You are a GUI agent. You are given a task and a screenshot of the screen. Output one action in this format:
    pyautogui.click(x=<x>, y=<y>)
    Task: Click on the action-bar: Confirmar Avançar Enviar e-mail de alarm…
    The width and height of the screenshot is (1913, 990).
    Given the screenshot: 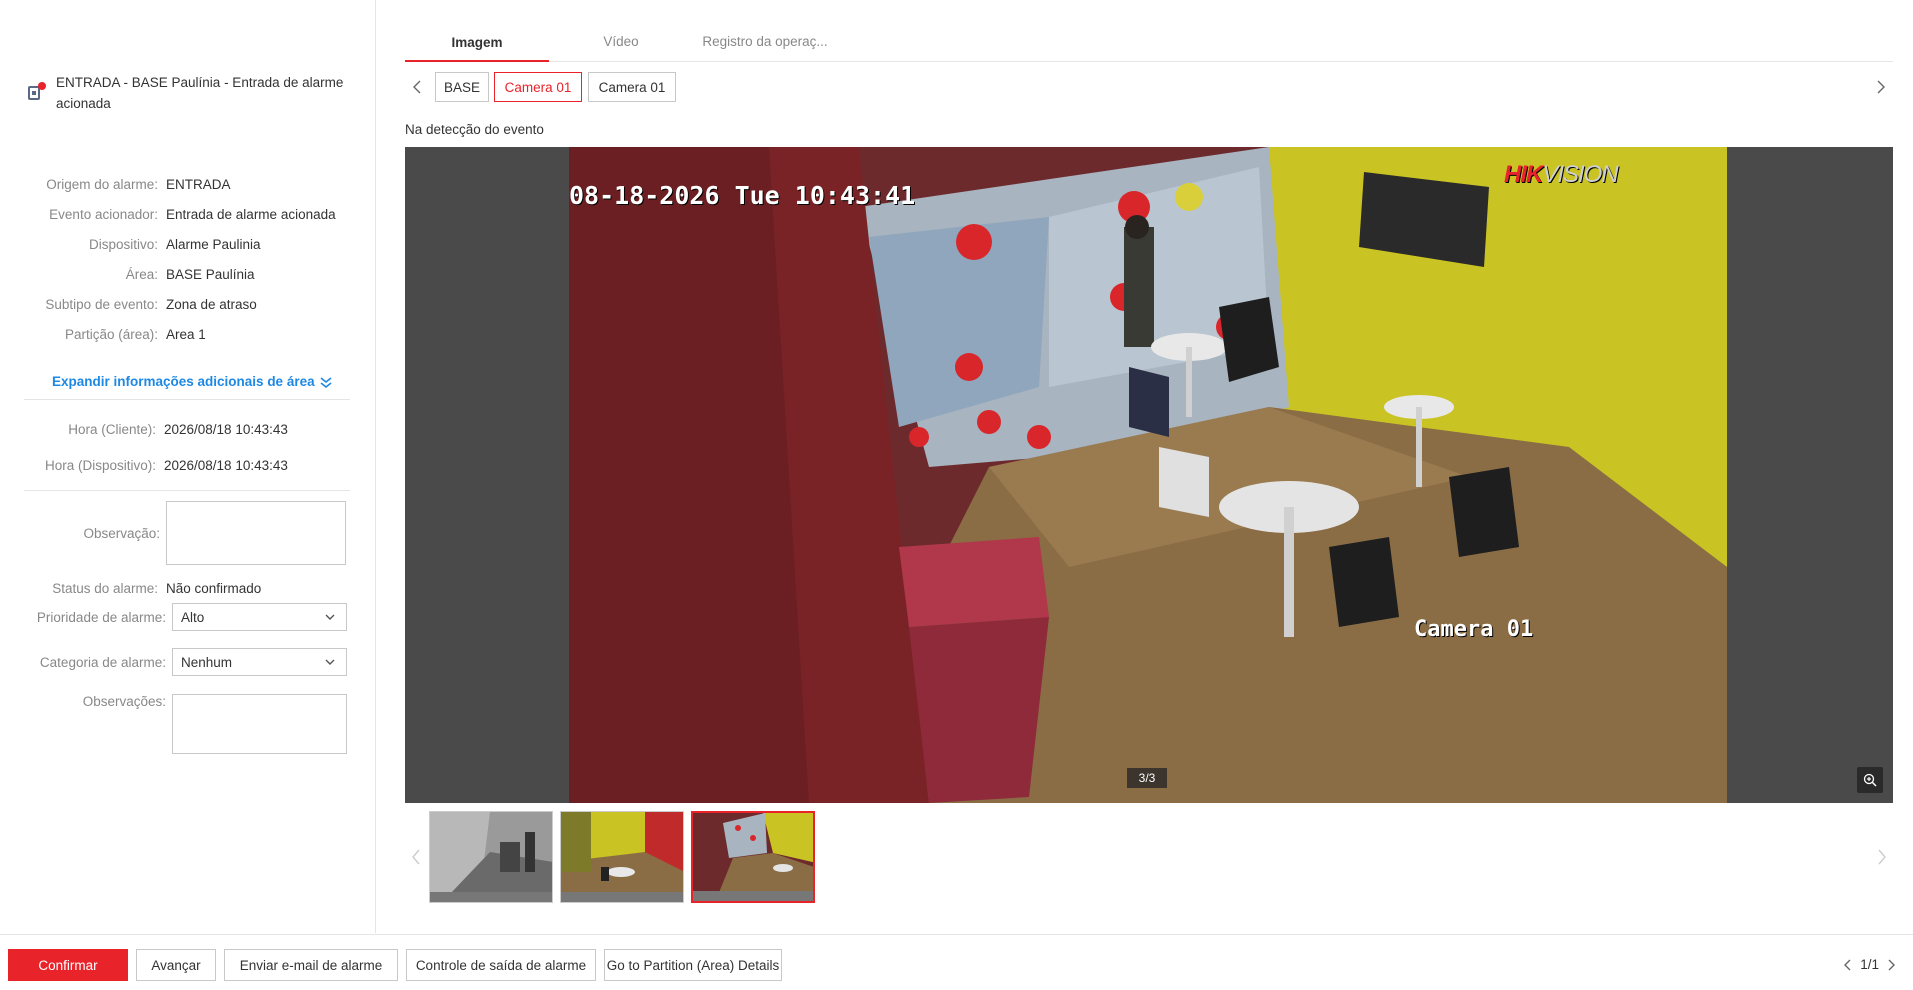 What is the action you would take?
    pyautogui.click(x=956, y=962)
    